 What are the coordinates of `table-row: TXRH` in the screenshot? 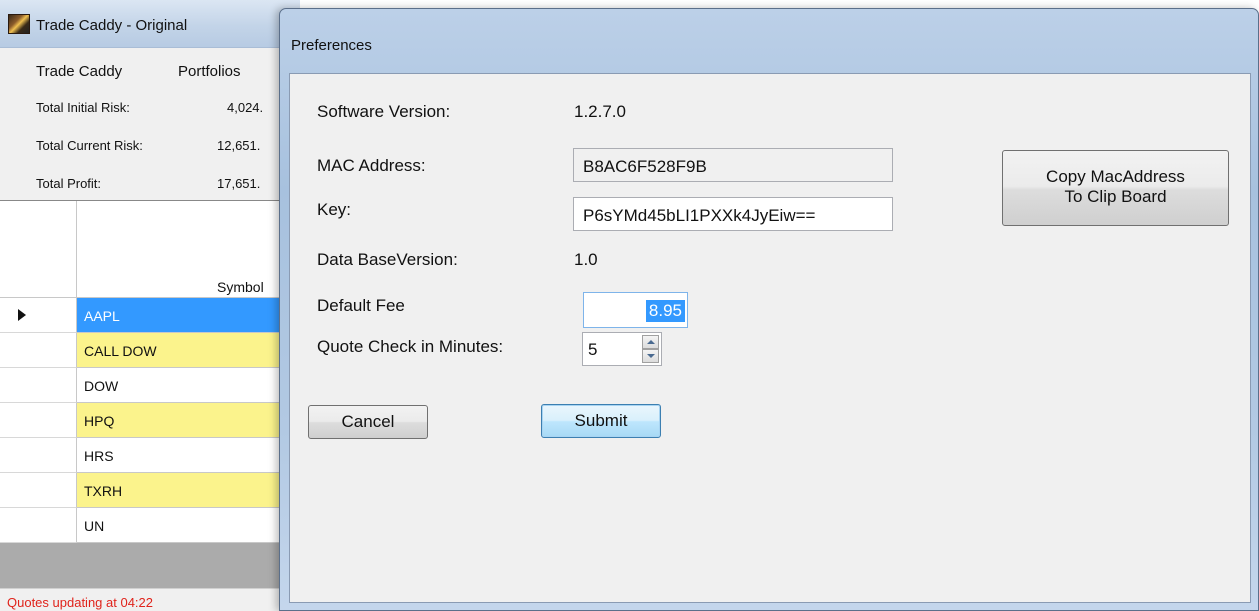 It's located at (150, 490).